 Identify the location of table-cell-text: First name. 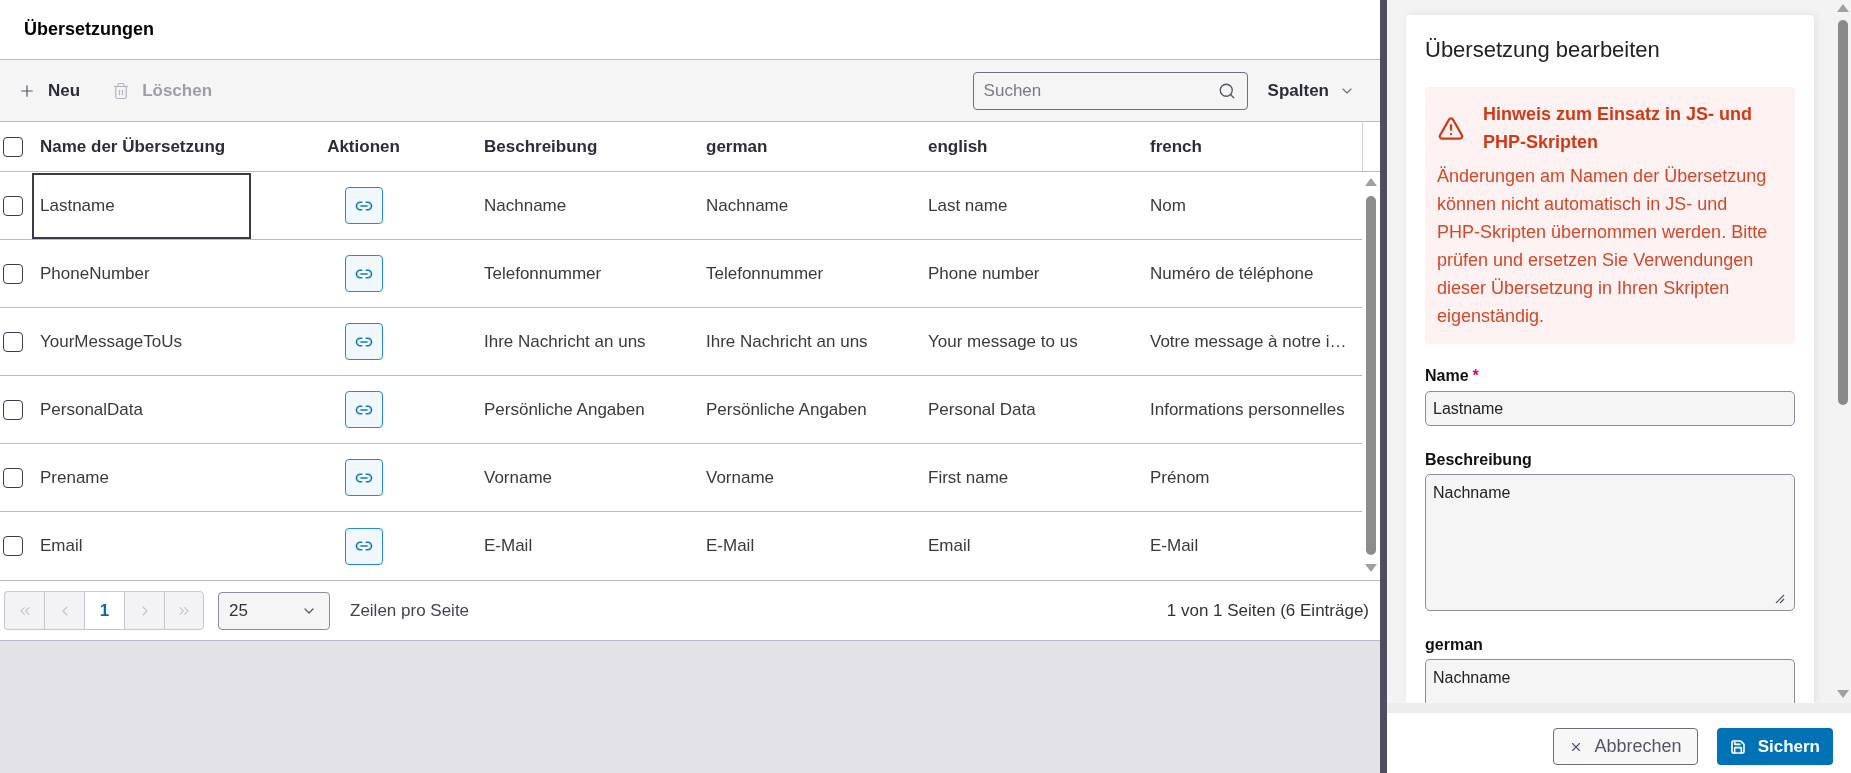
(968, 477).